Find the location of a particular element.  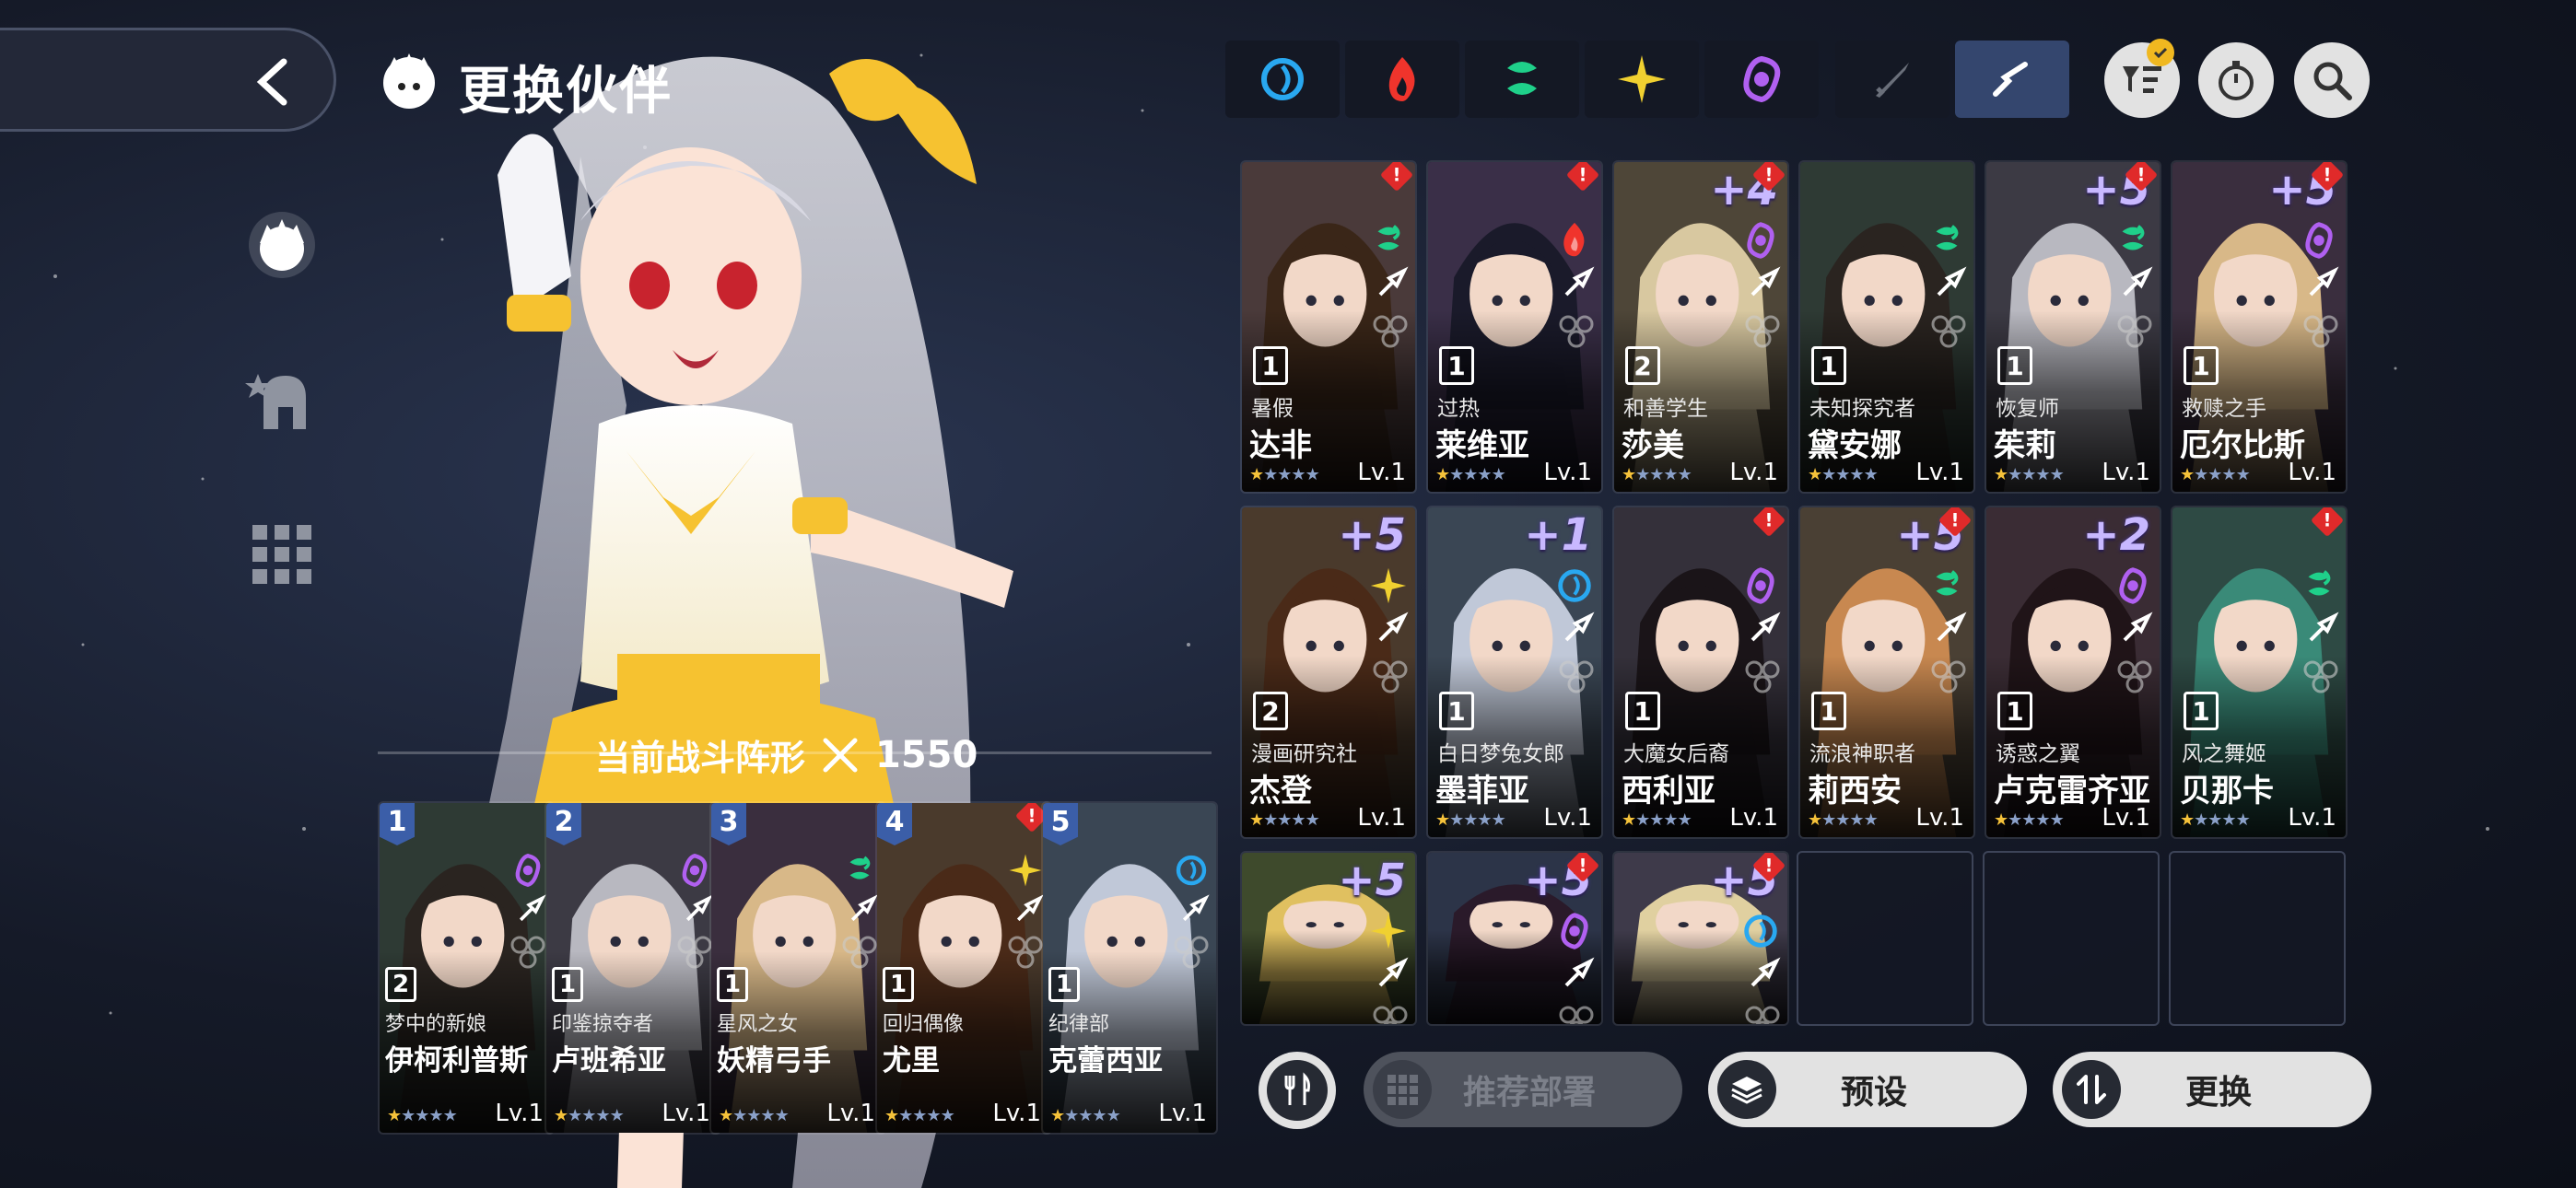

filter-tab-sword is located at coordinates (1892, 79).